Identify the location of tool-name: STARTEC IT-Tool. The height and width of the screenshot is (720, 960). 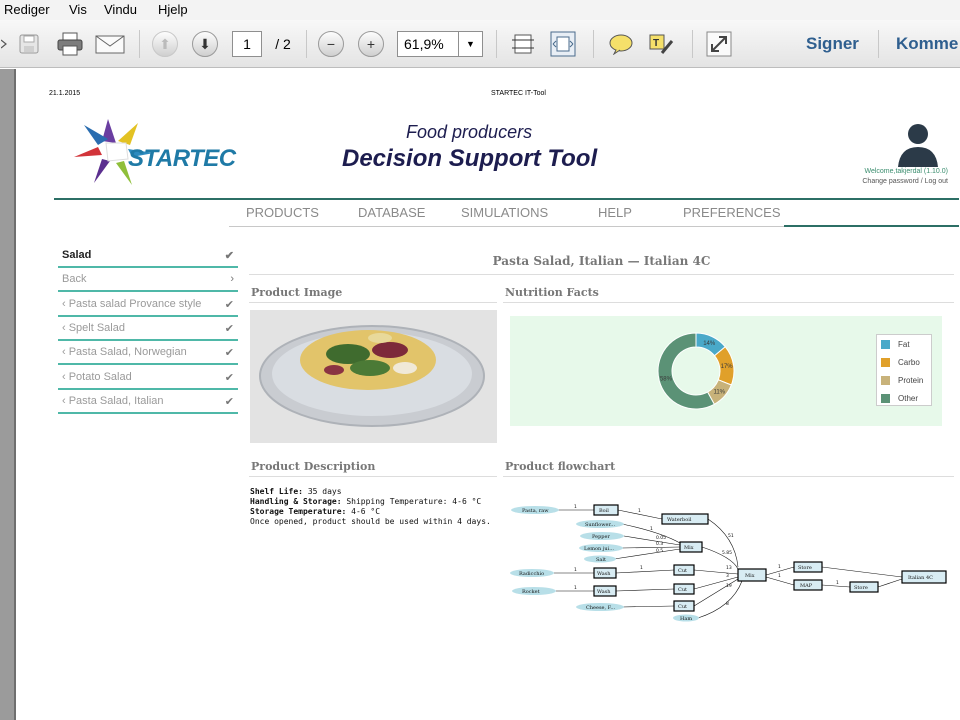
(518, 93).